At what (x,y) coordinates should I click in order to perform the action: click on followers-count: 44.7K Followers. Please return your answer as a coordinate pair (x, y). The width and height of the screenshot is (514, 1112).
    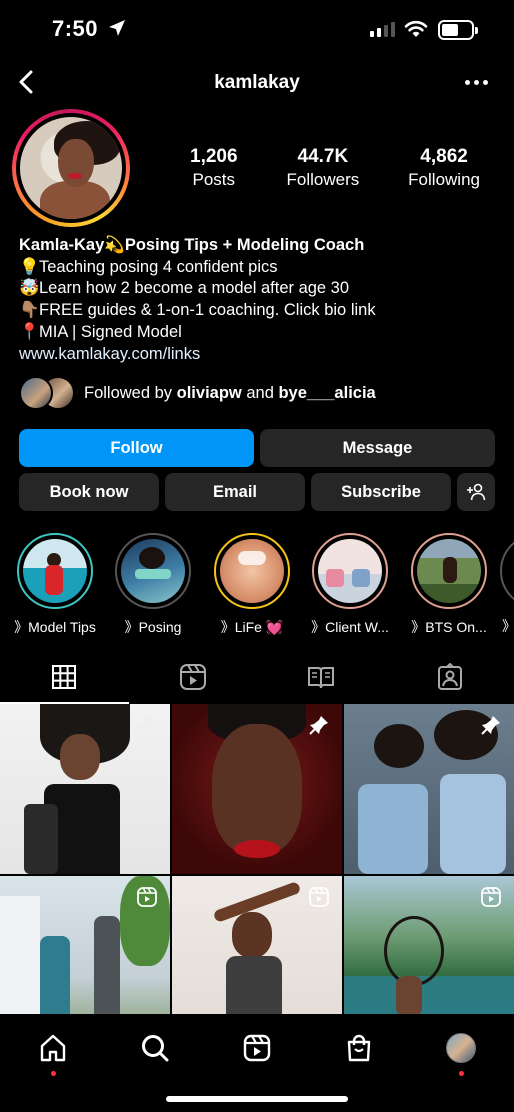
    Looking at the image, I should click on (322, 168).